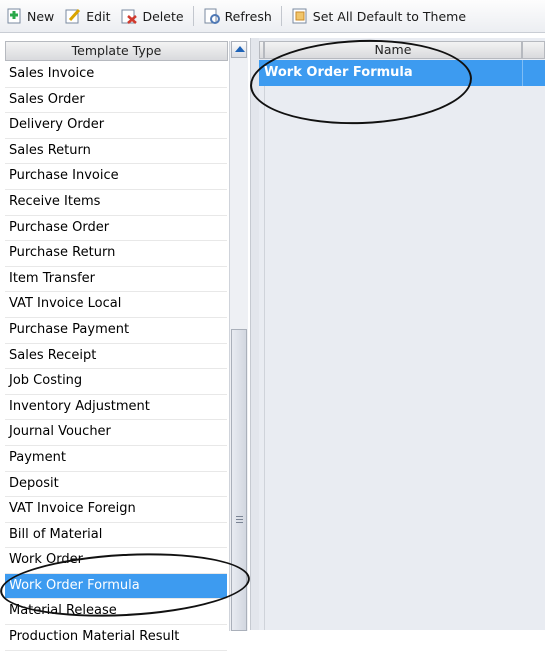 This screenshot has width=545, height=651. I want to click on edit-button: Edit, so click(87, 16).